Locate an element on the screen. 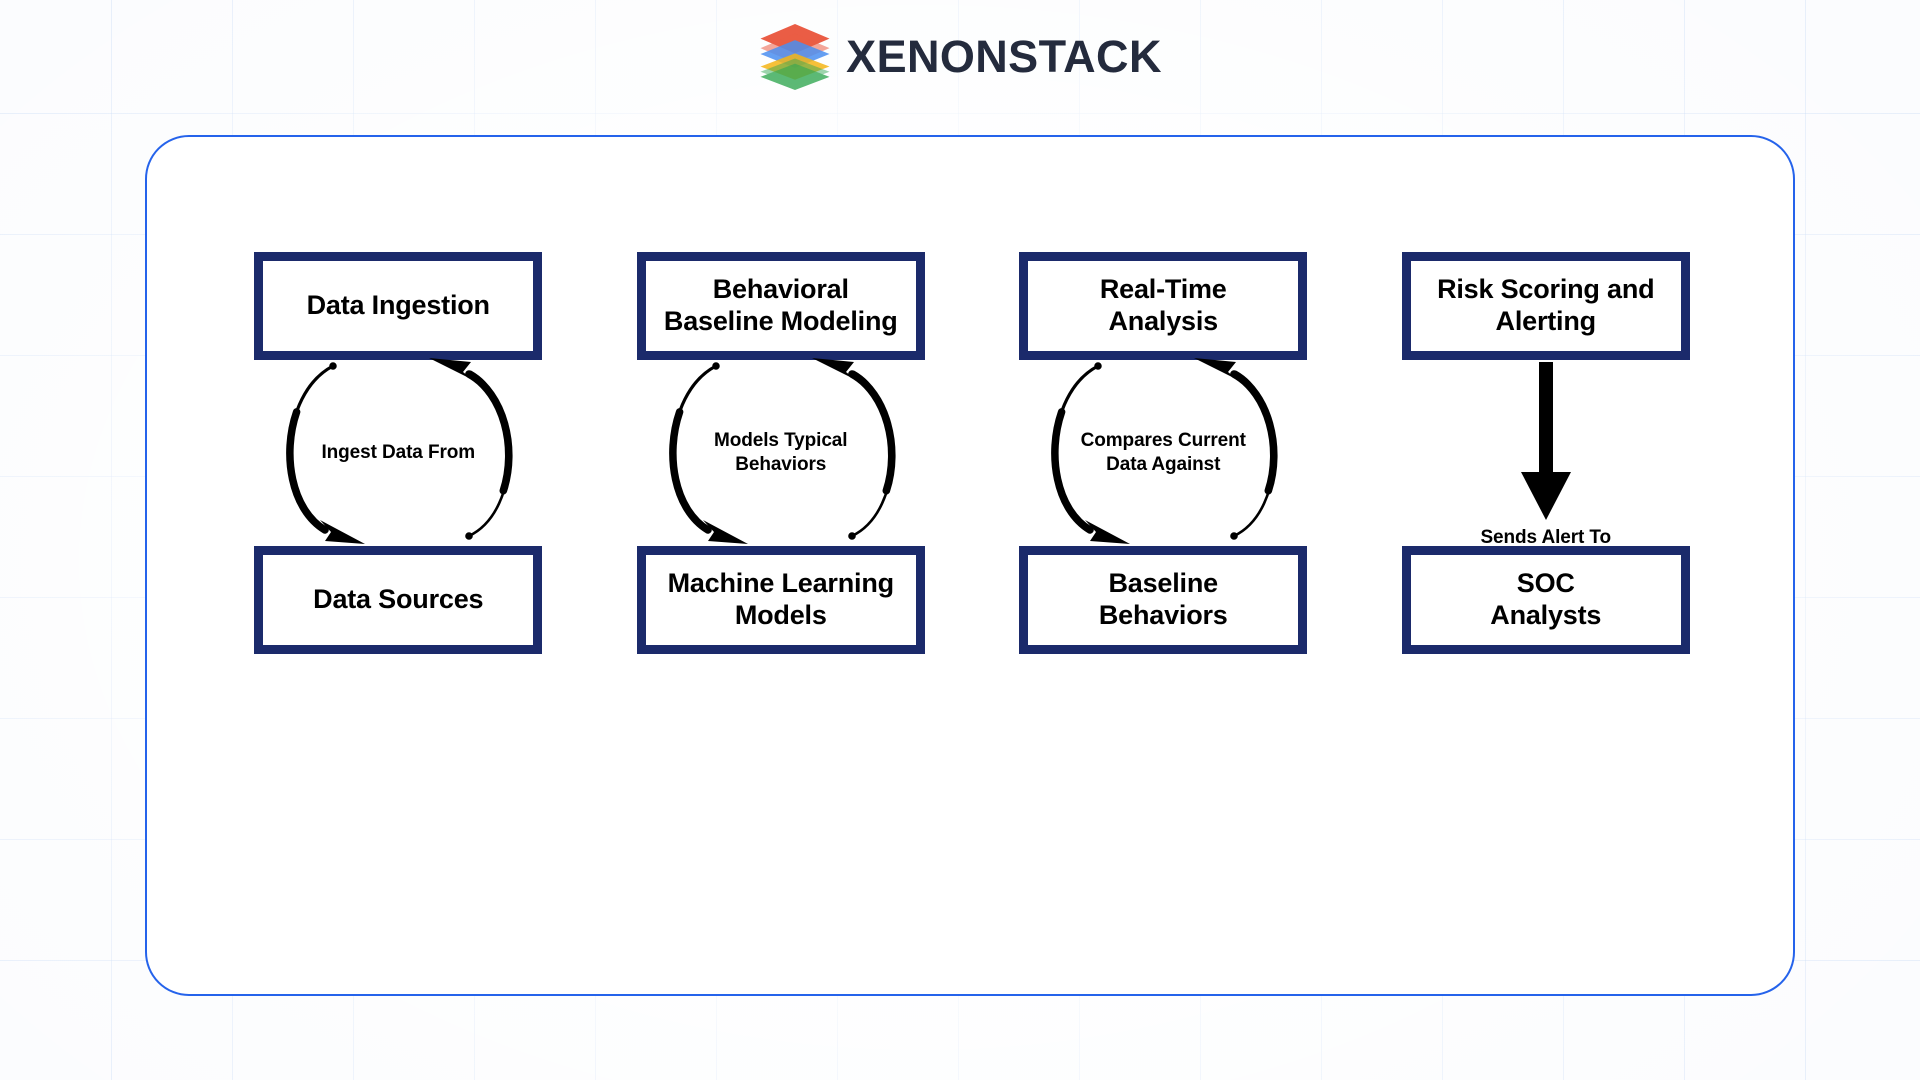 This screenshot has height=1080, width=1920. node-data-sources: Data Sources is located at coordinates (398, 600).